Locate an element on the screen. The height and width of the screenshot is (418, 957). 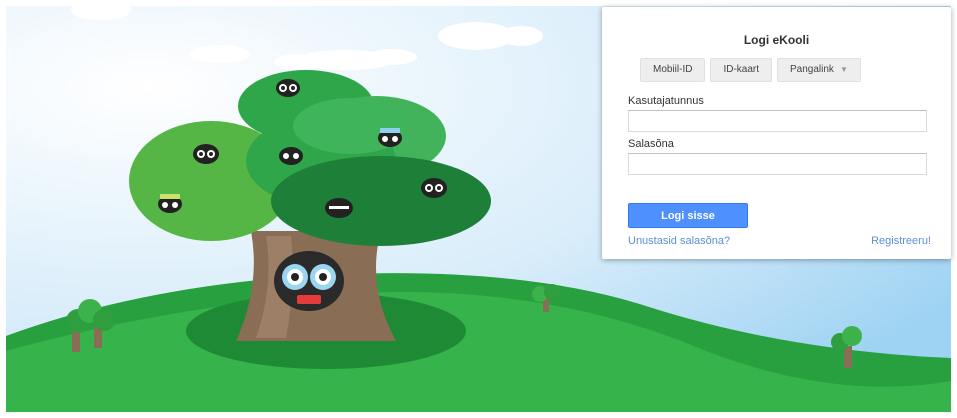
forgot-password-link: Unustasid salasõna? is located at coordinates (679, 241).